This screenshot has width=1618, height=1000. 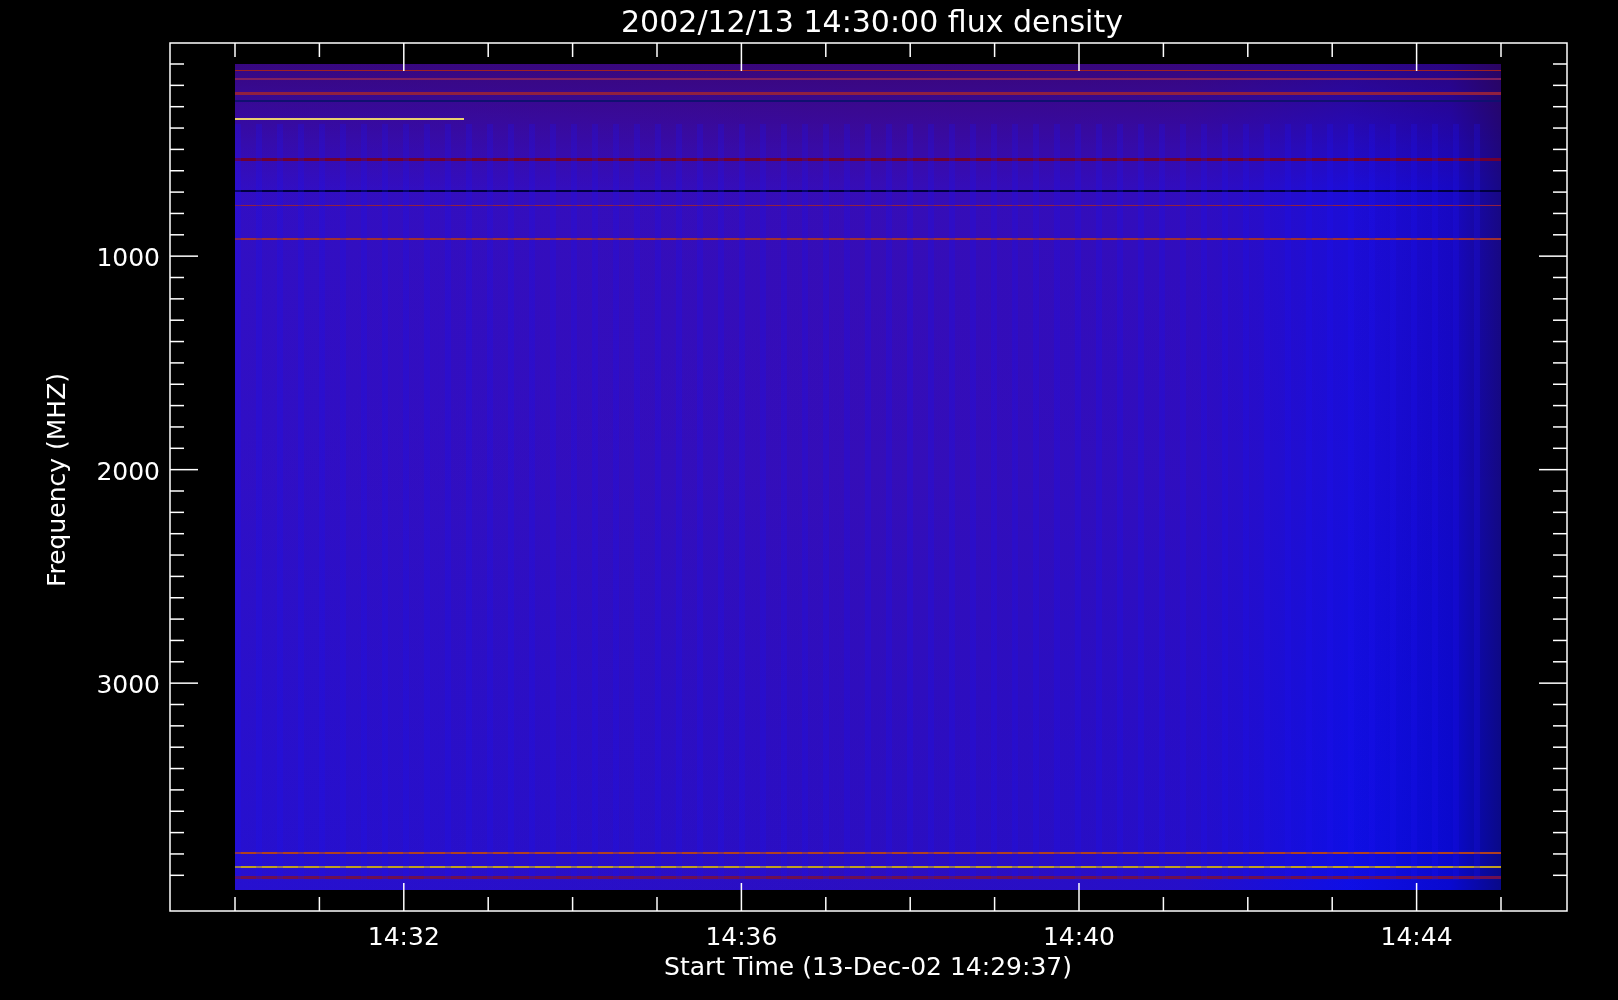 I want to click on x-tick-label: 14:32, so click(x=403, y=936).